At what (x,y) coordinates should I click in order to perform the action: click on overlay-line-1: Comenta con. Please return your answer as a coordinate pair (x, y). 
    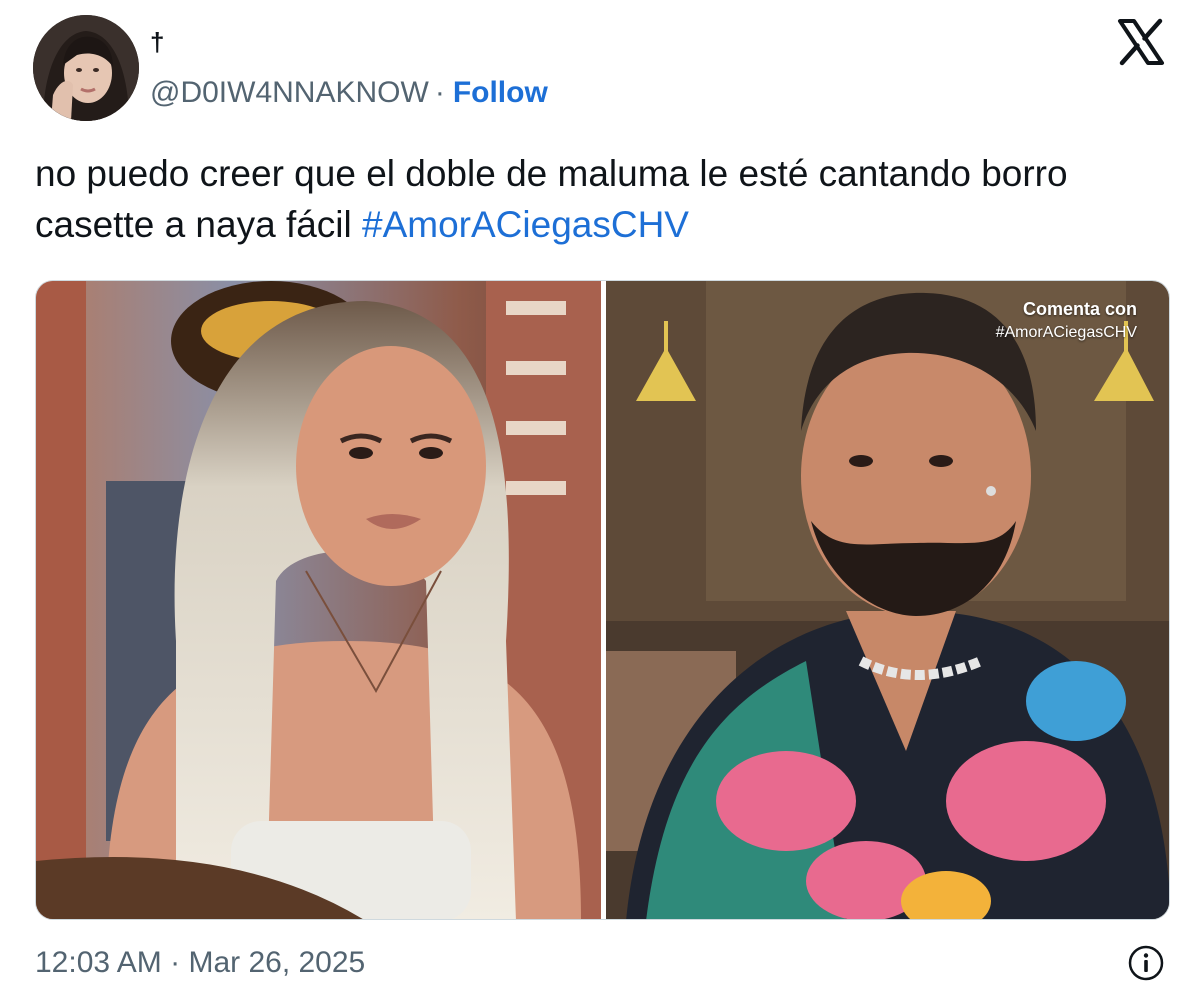
    Looking at the image, I should click on (1079, 309).